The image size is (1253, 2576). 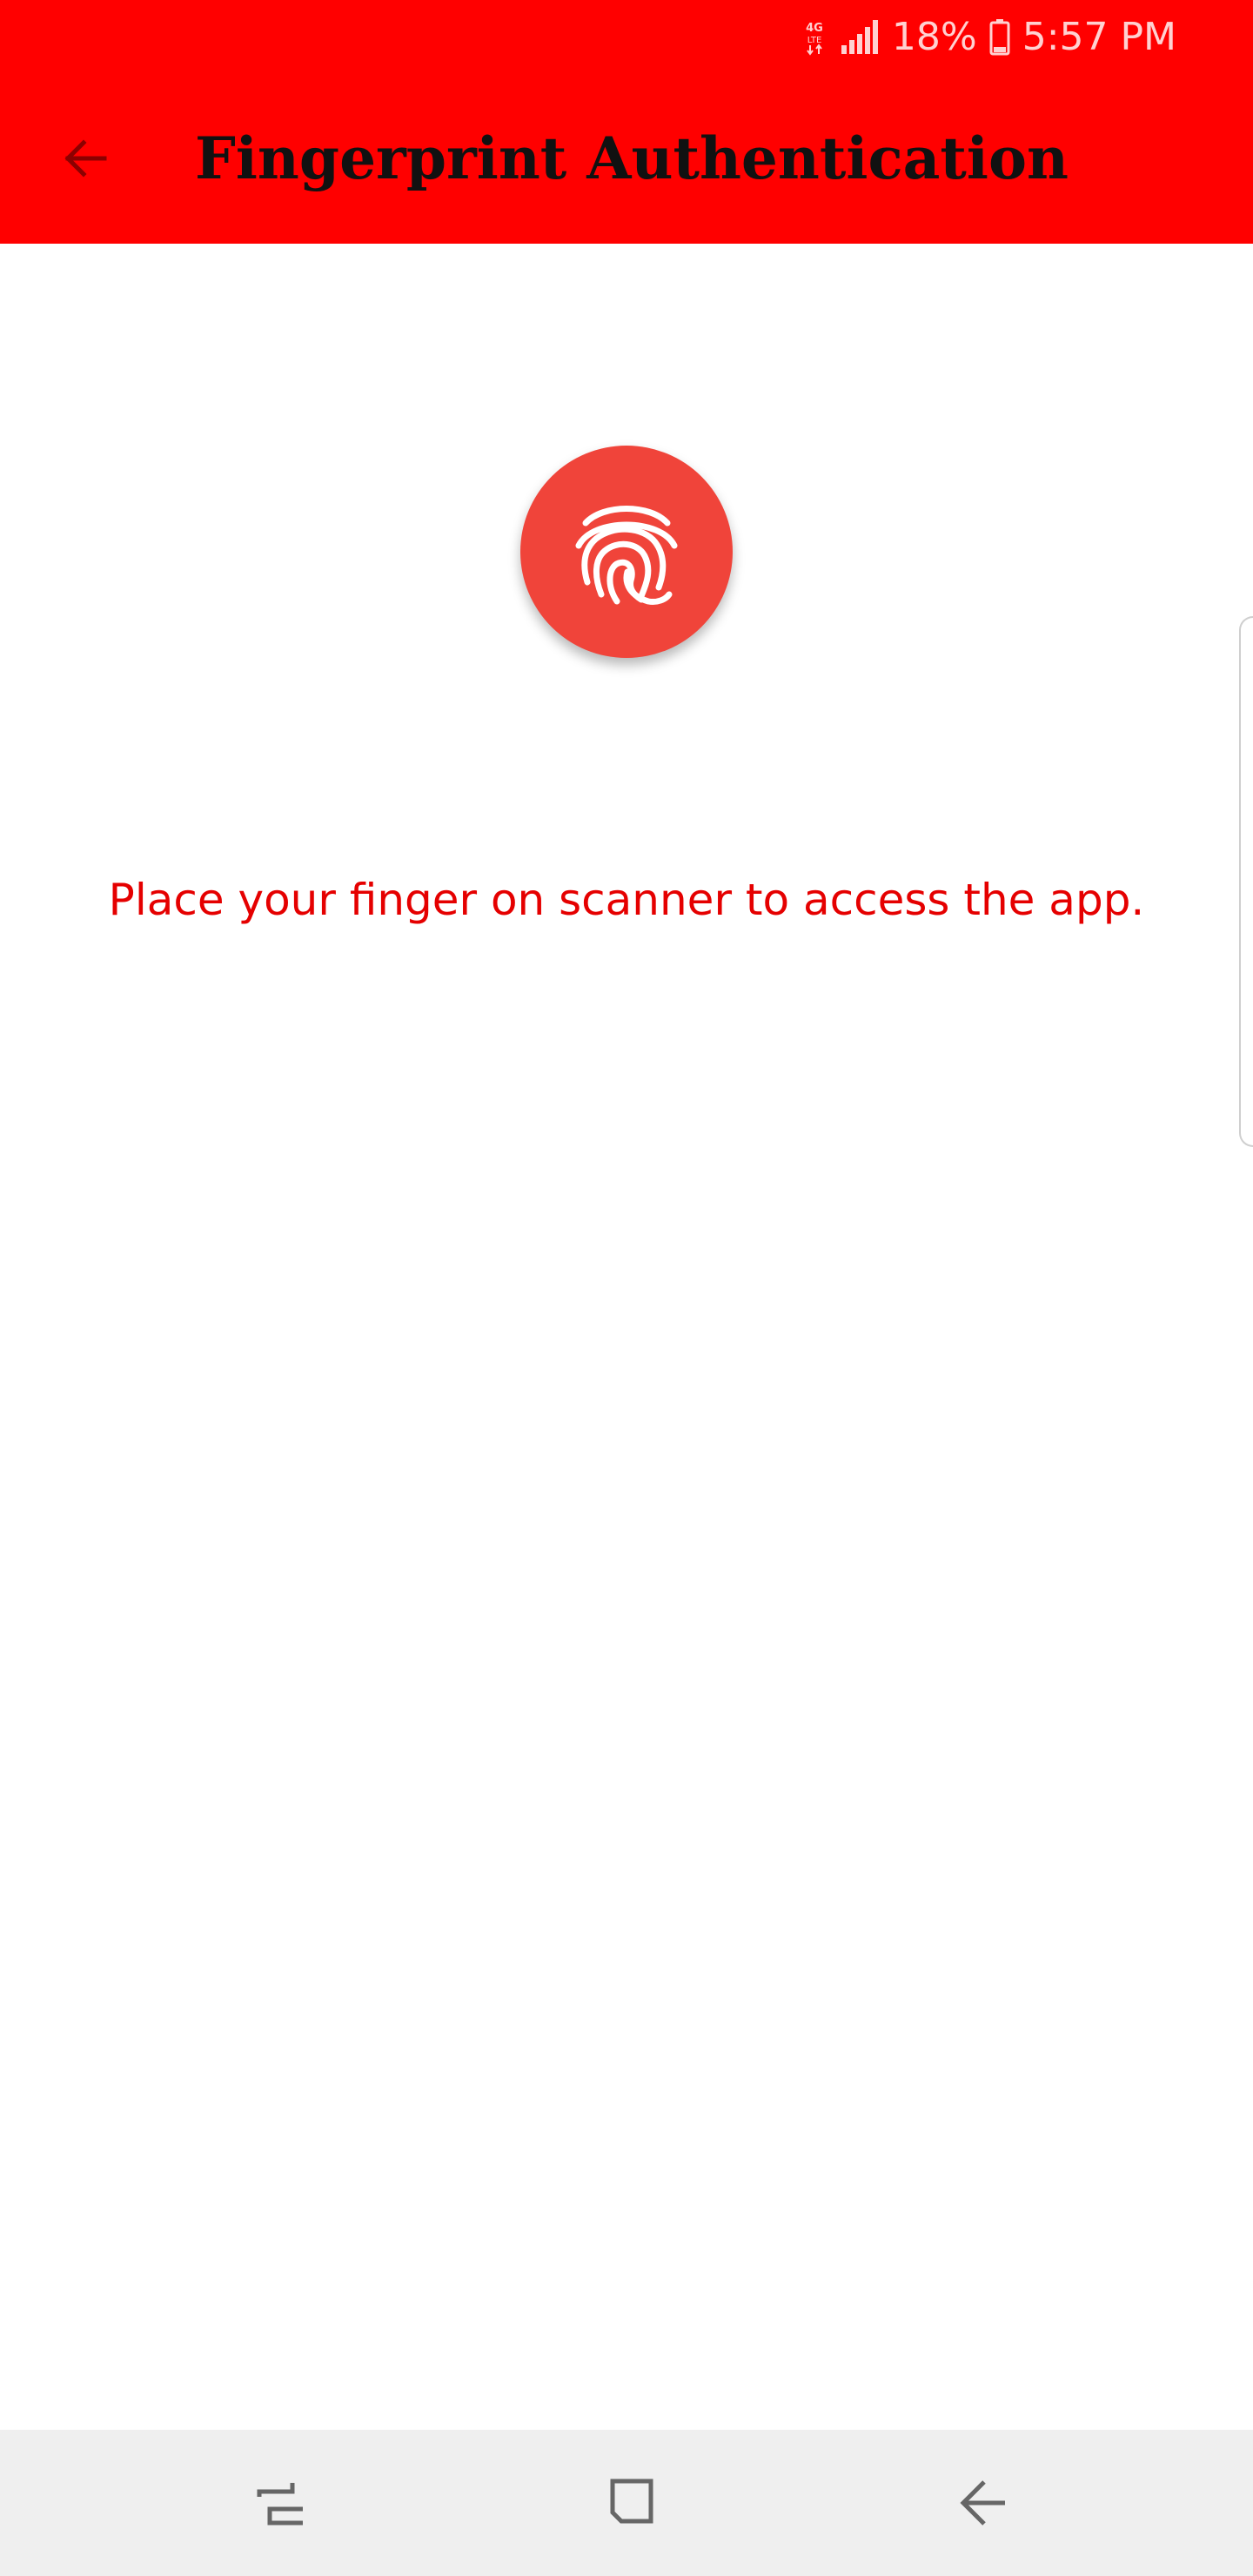 What do you see at coordinates (814, 29) in the screenshot?
I see `svg-text: 4G` at bounding box center [814, 29].